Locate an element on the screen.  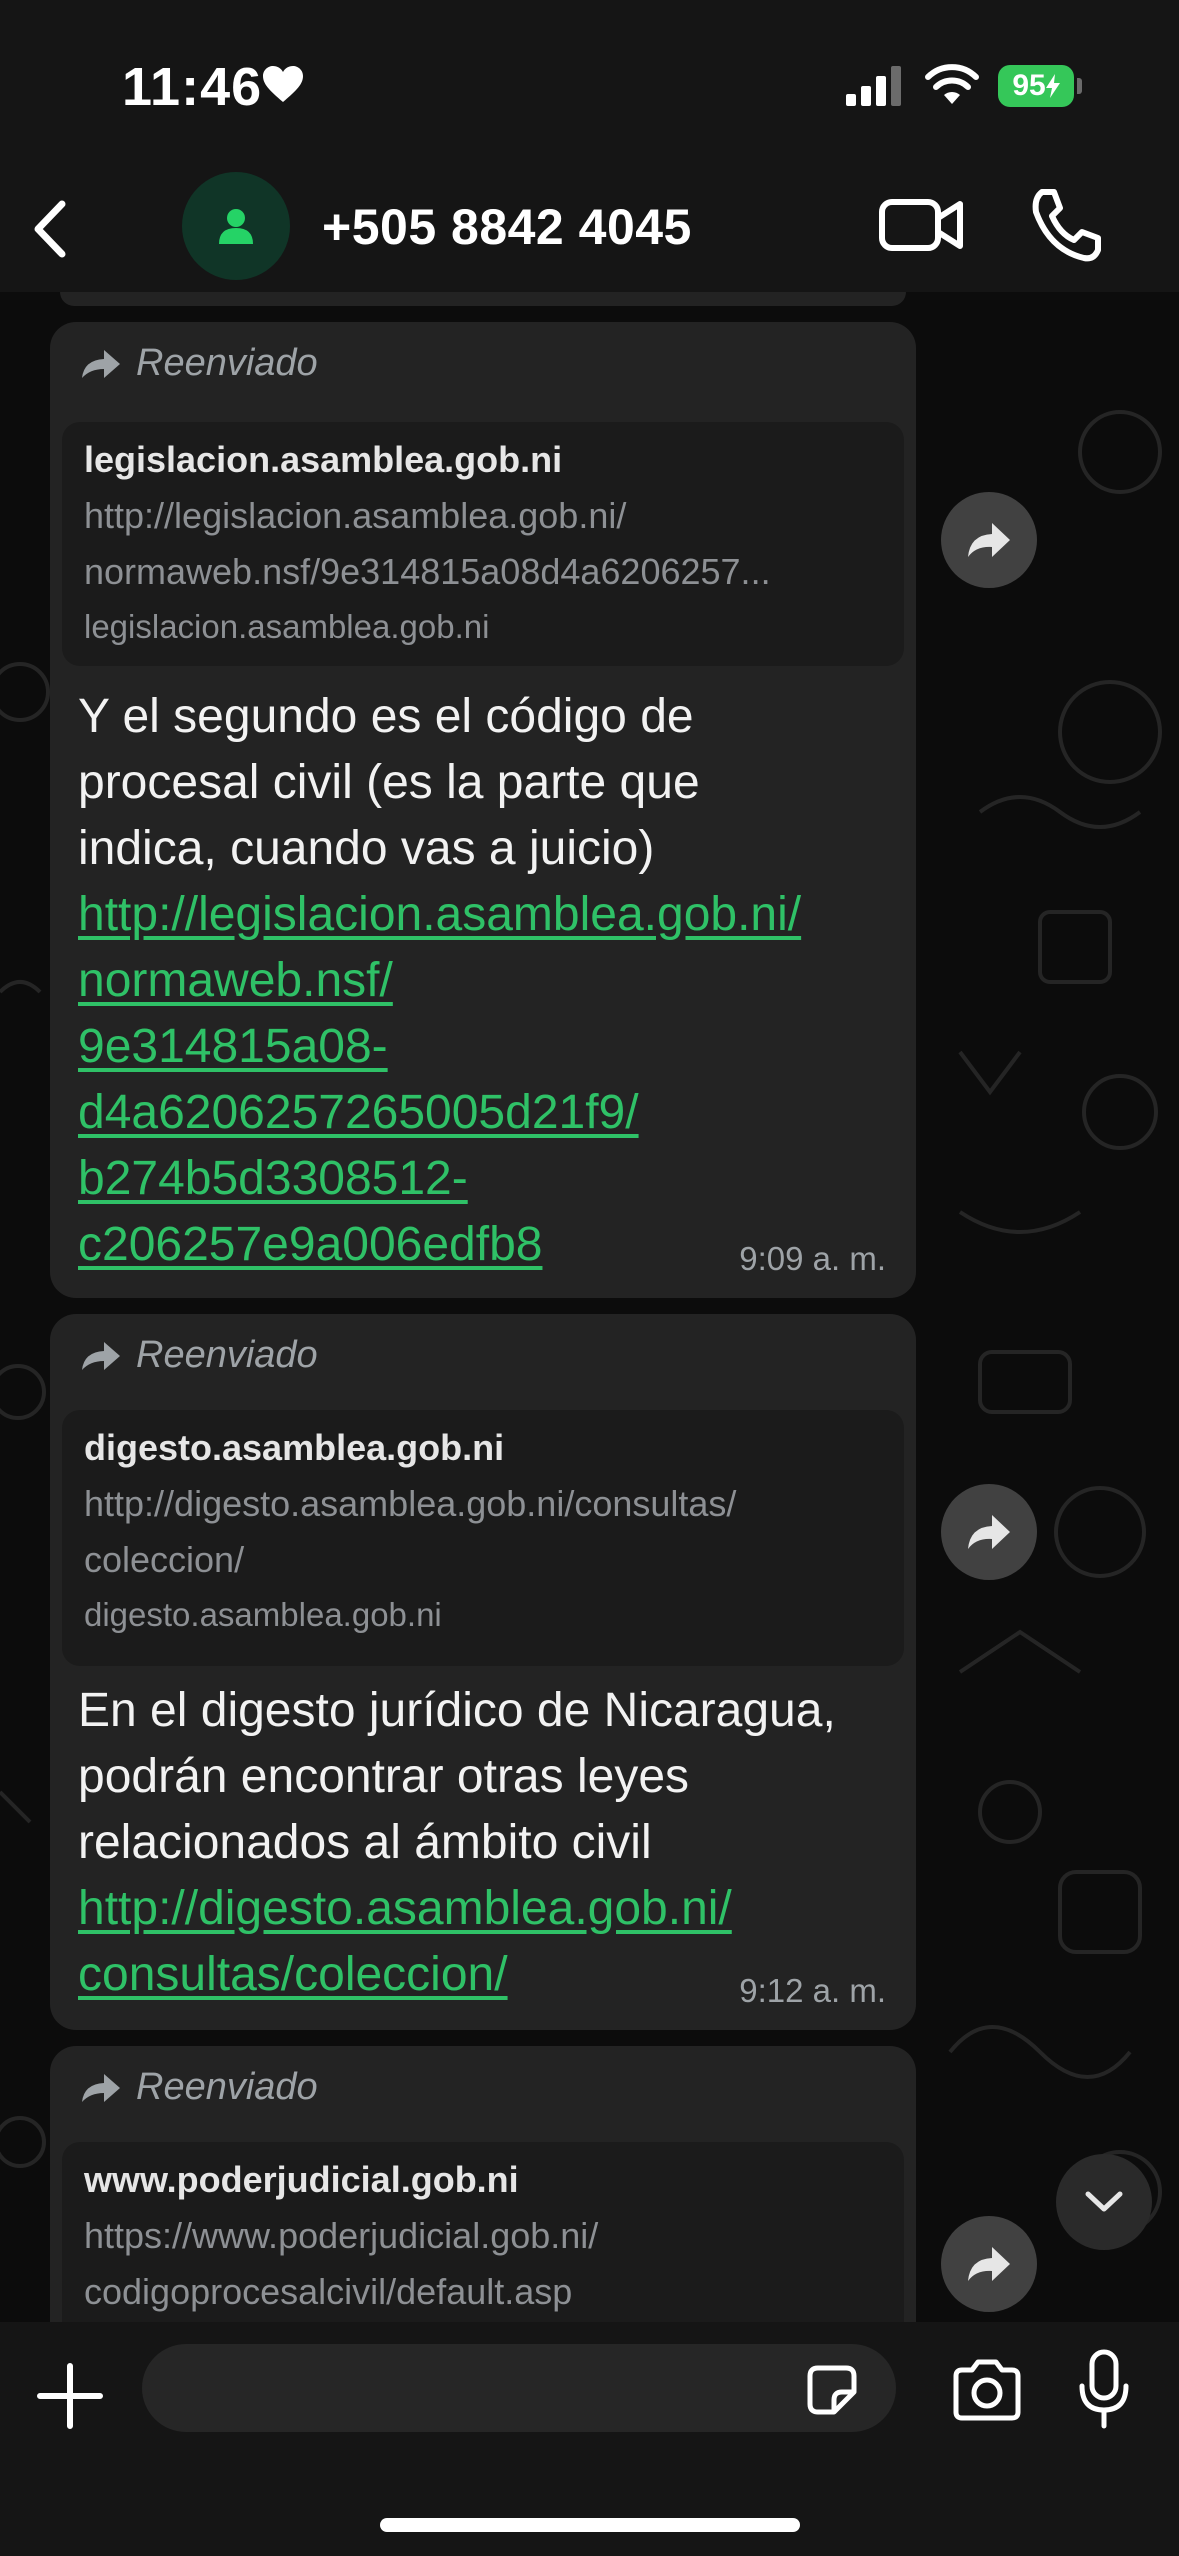
message-link: normaweb.nsf/ is located at coordinates (488, 981).